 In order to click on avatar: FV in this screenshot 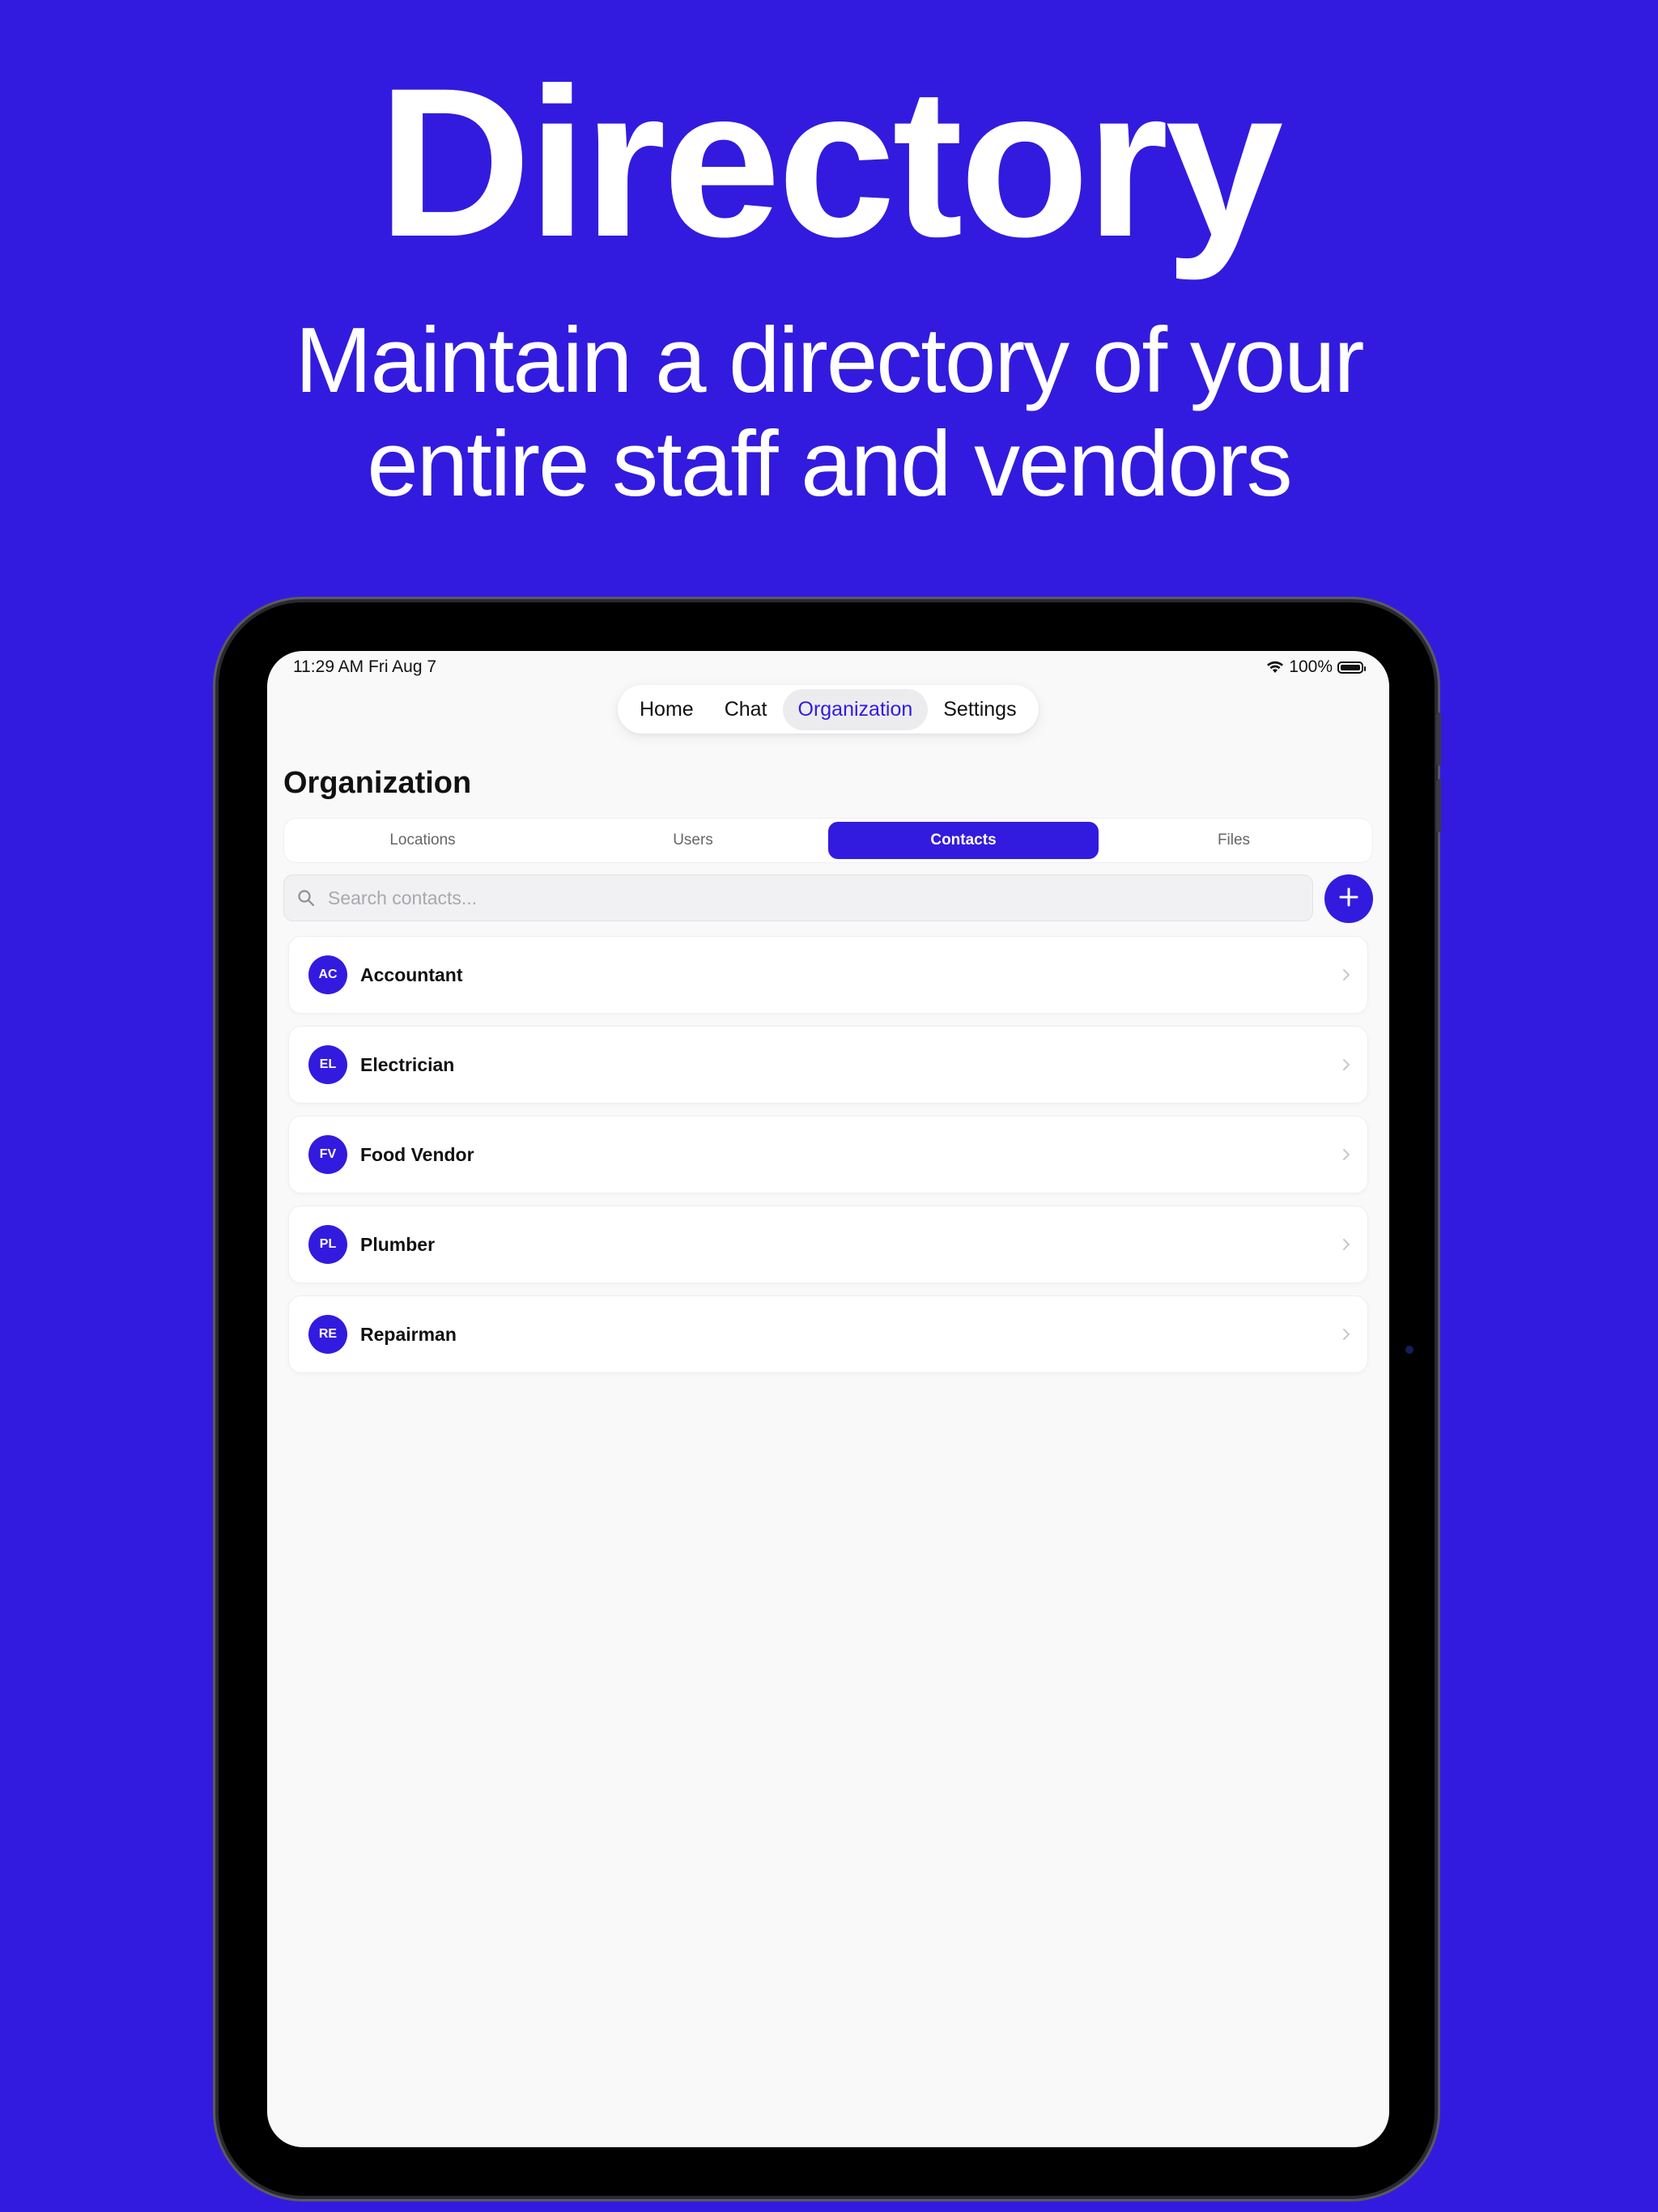, I will do `click(327, 1154)`.